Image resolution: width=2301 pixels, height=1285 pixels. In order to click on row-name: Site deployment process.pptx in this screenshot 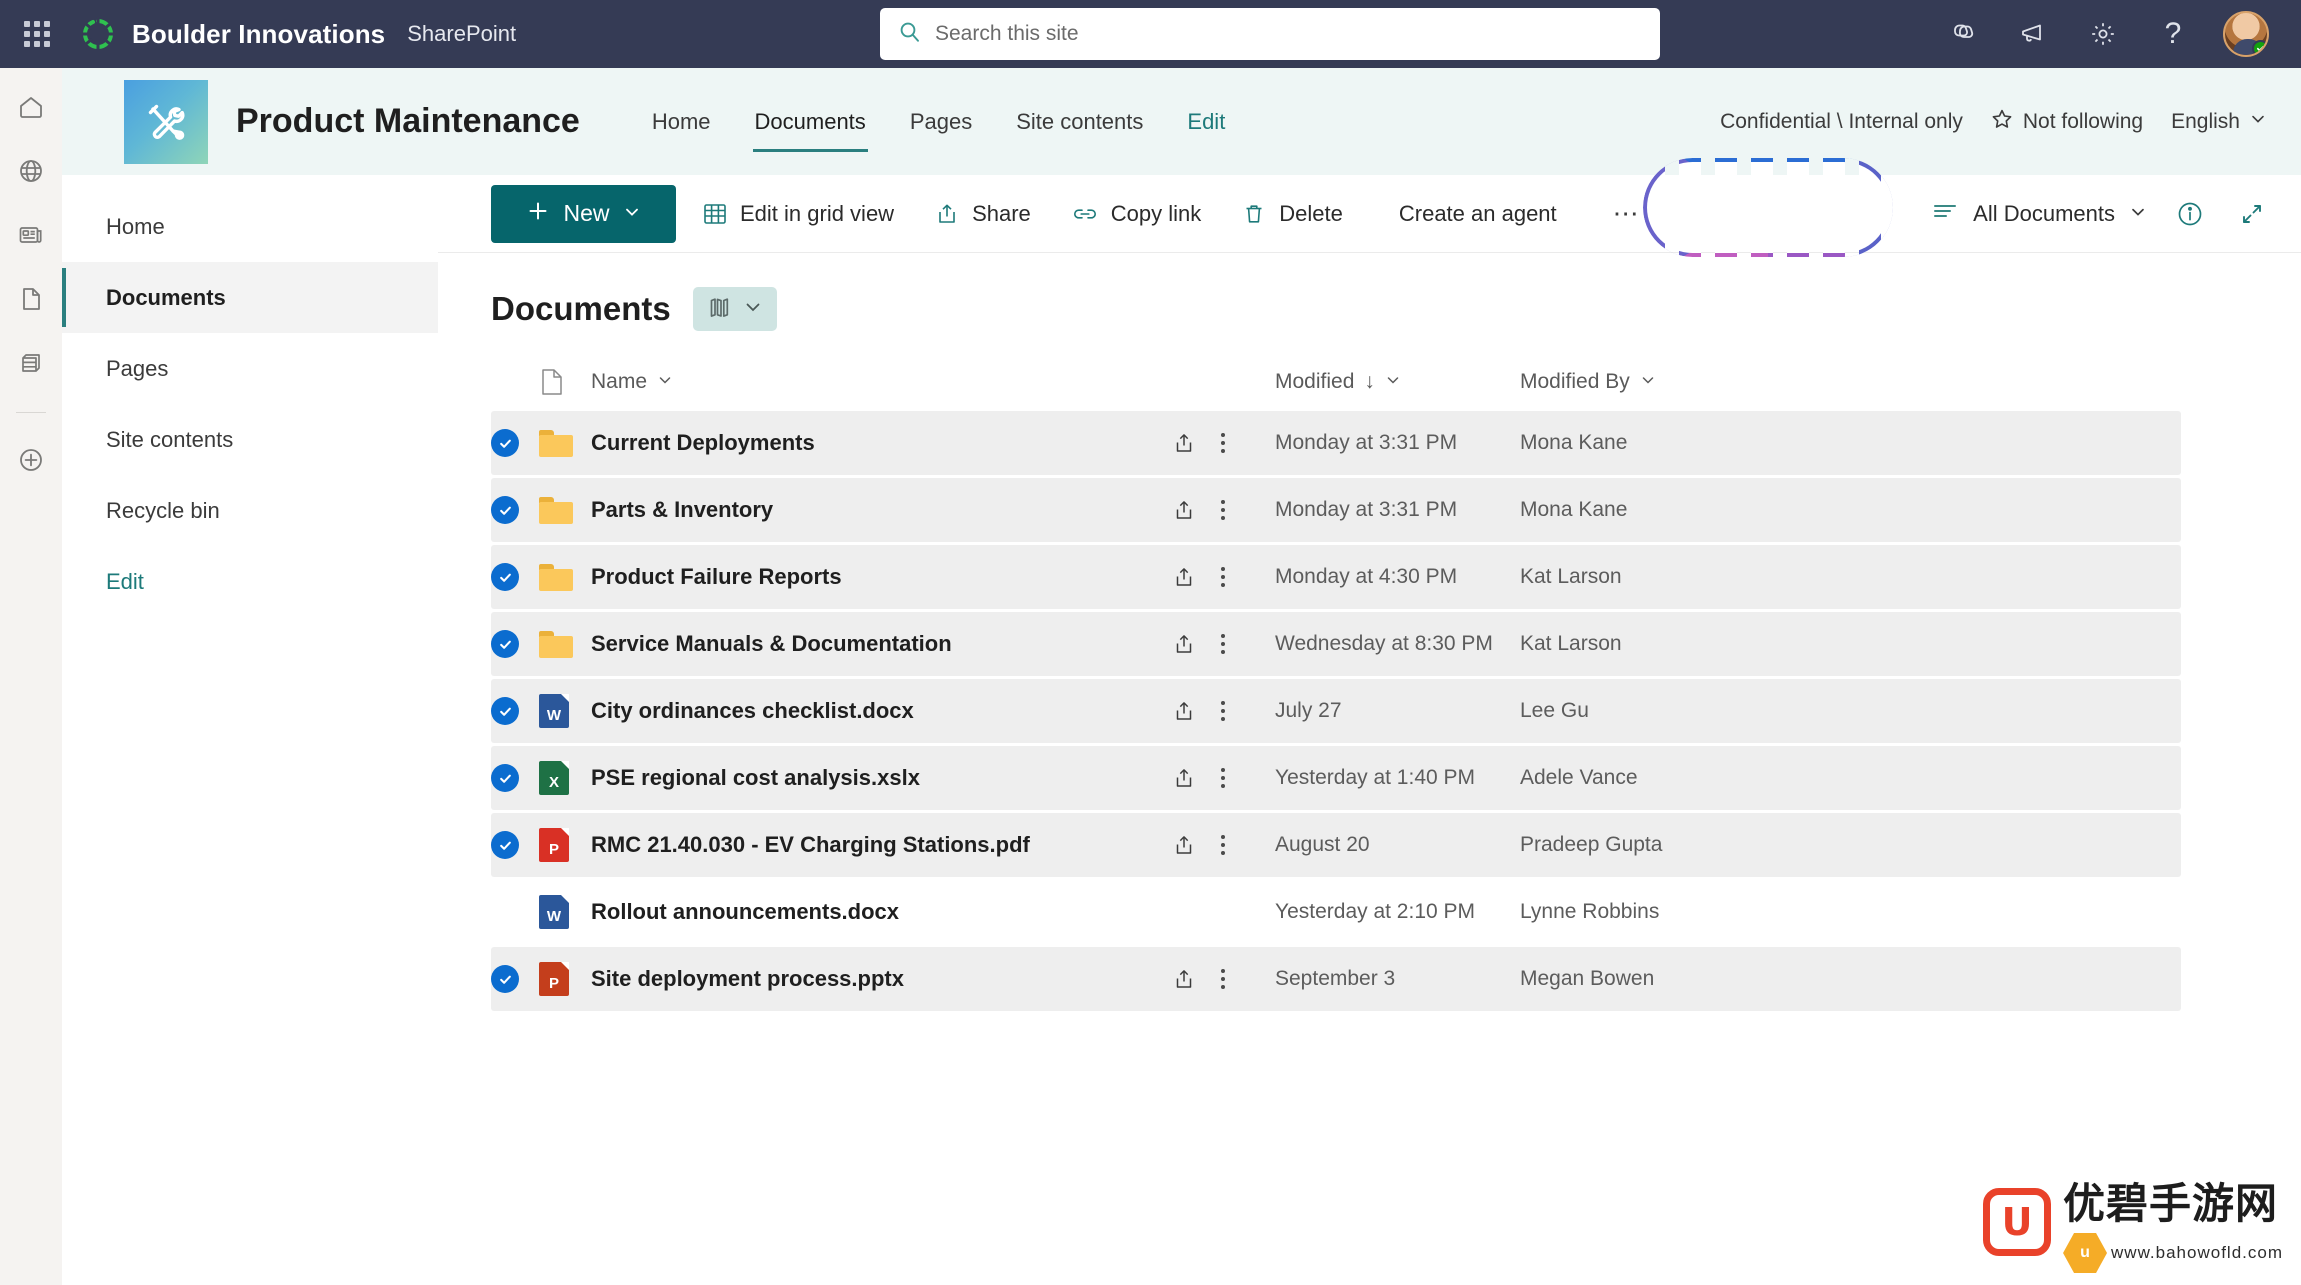, I will do `click(881, 979)`.